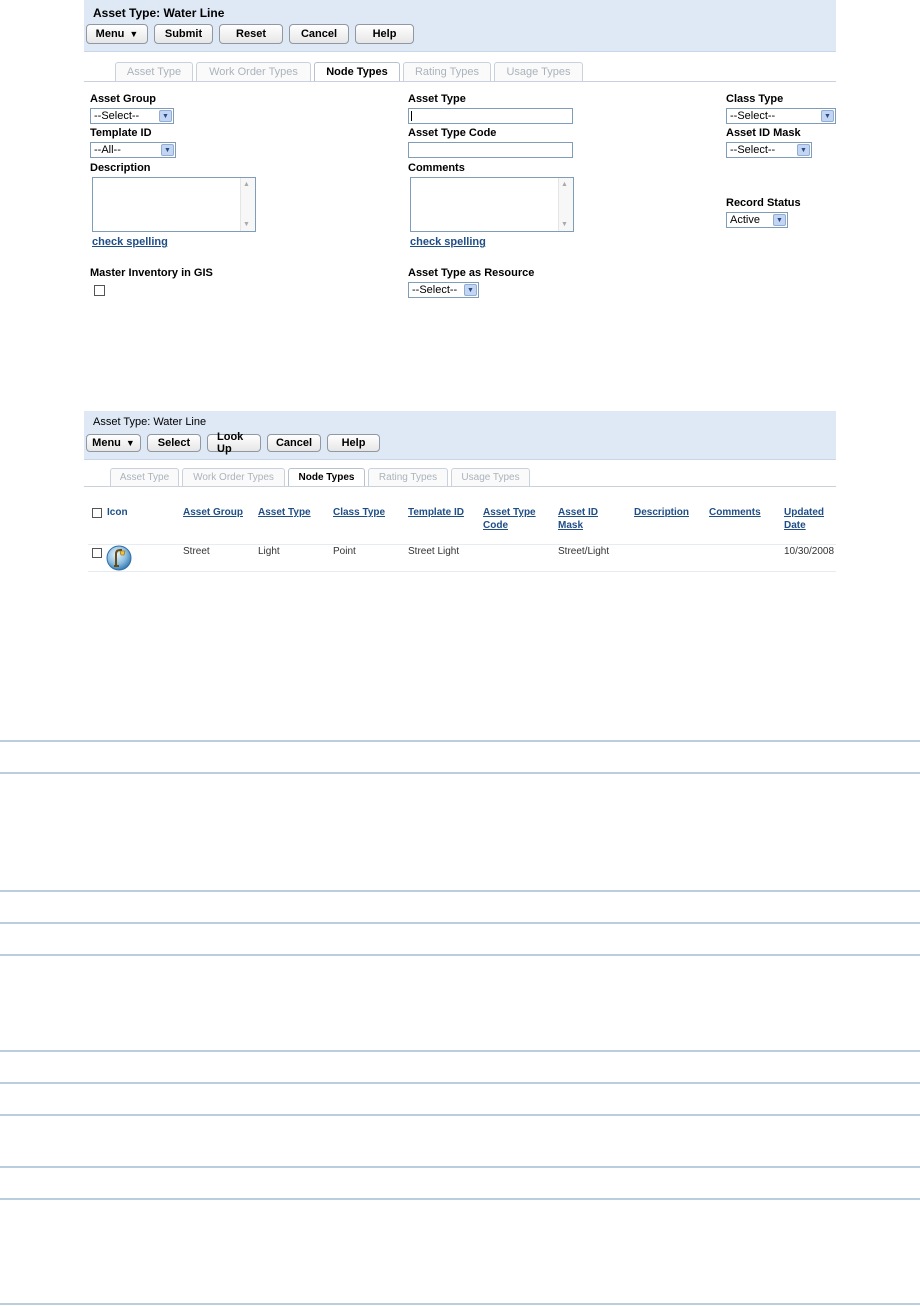 This screenshot has width=920, height=1306. What do you see at coordinates (359, 512) in the screenshot?
I see `column-header-class-type: Class Type` at bounding box center [359, 512].